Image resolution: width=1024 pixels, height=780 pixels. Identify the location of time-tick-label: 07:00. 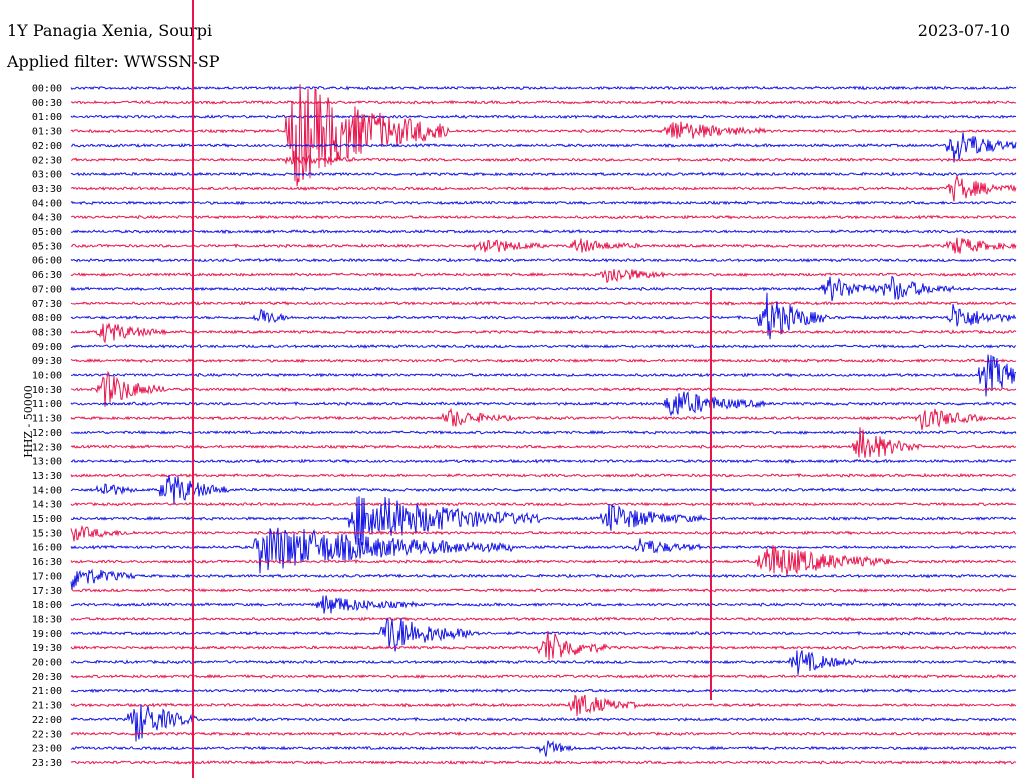
(47, 289).